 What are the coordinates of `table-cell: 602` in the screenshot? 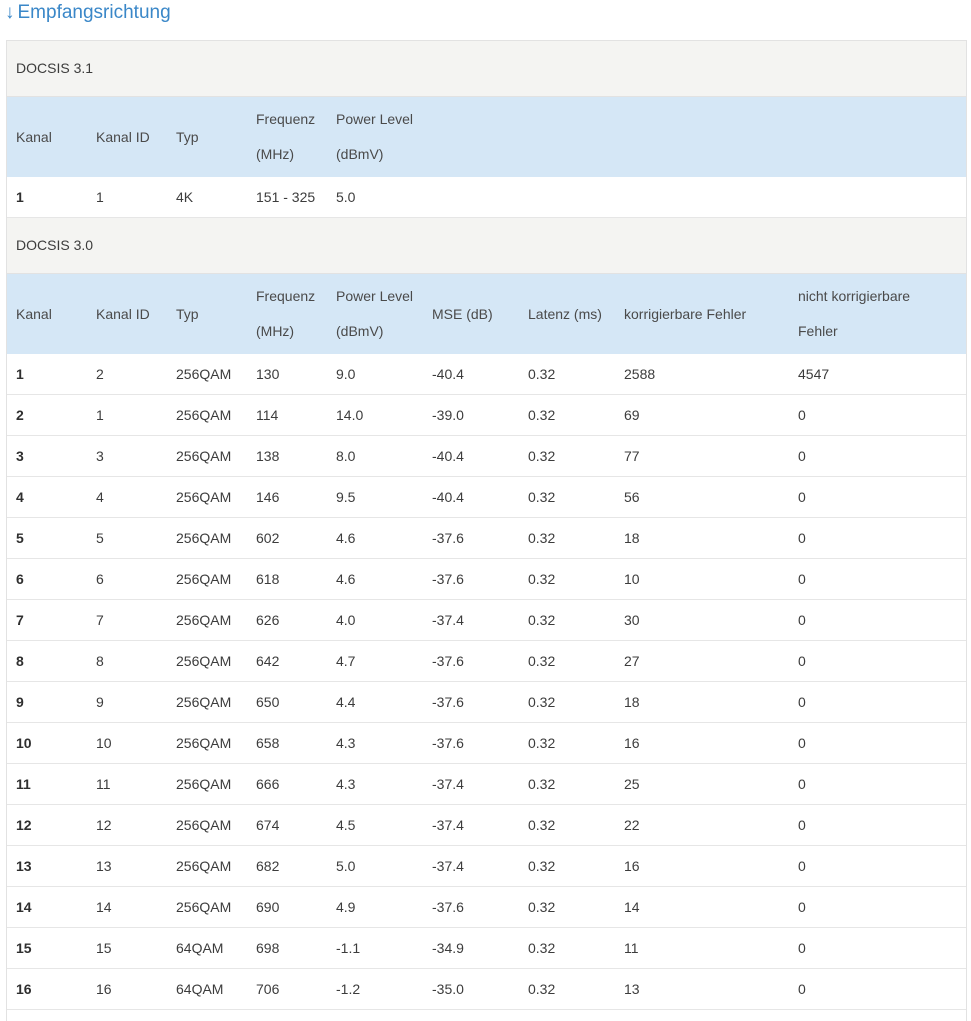 It's located at (268, 538).